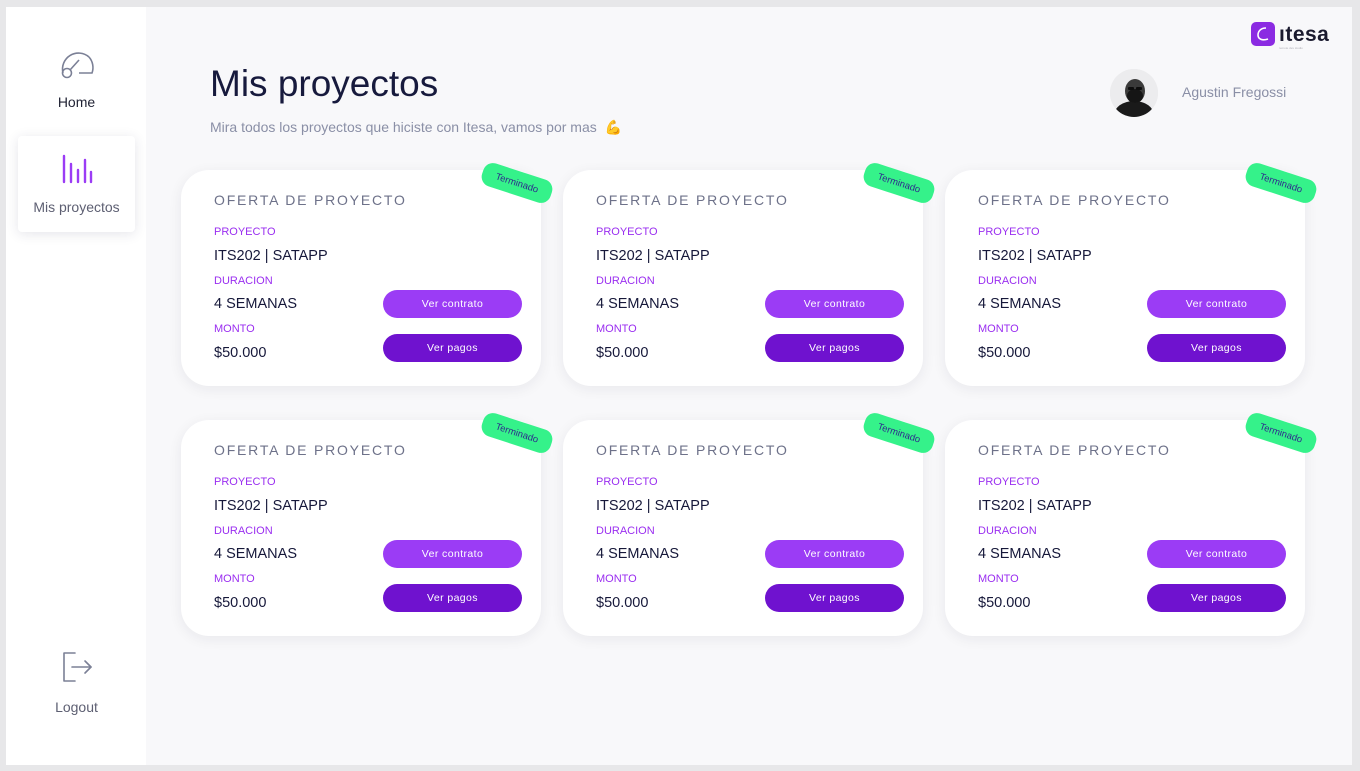 This screenshot has width=1360, height=771. I want to click on sidebar-item-mis-proyectos: Mis proyectos, so click(76, 184).